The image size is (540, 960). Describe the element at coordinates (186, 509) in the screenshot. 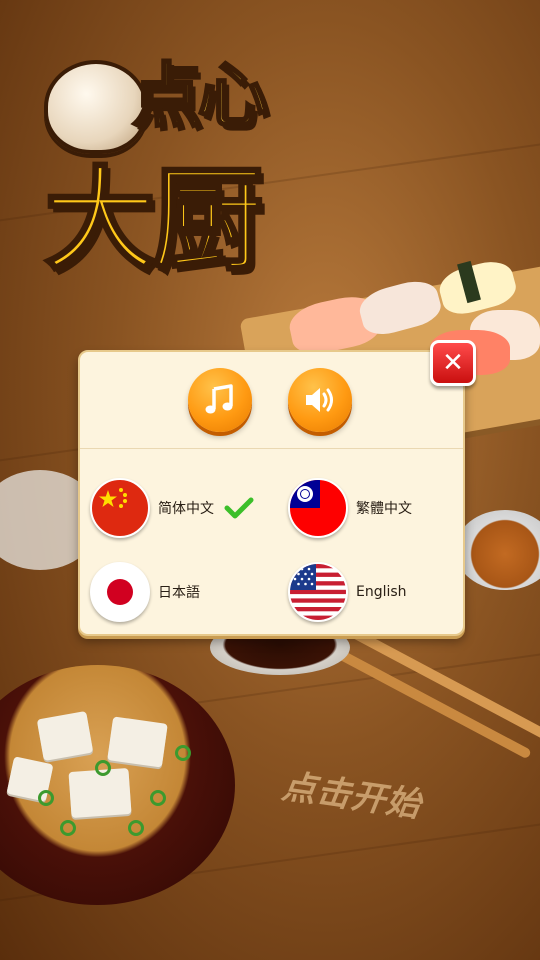

I see `language-label: 简体中文` at that location.